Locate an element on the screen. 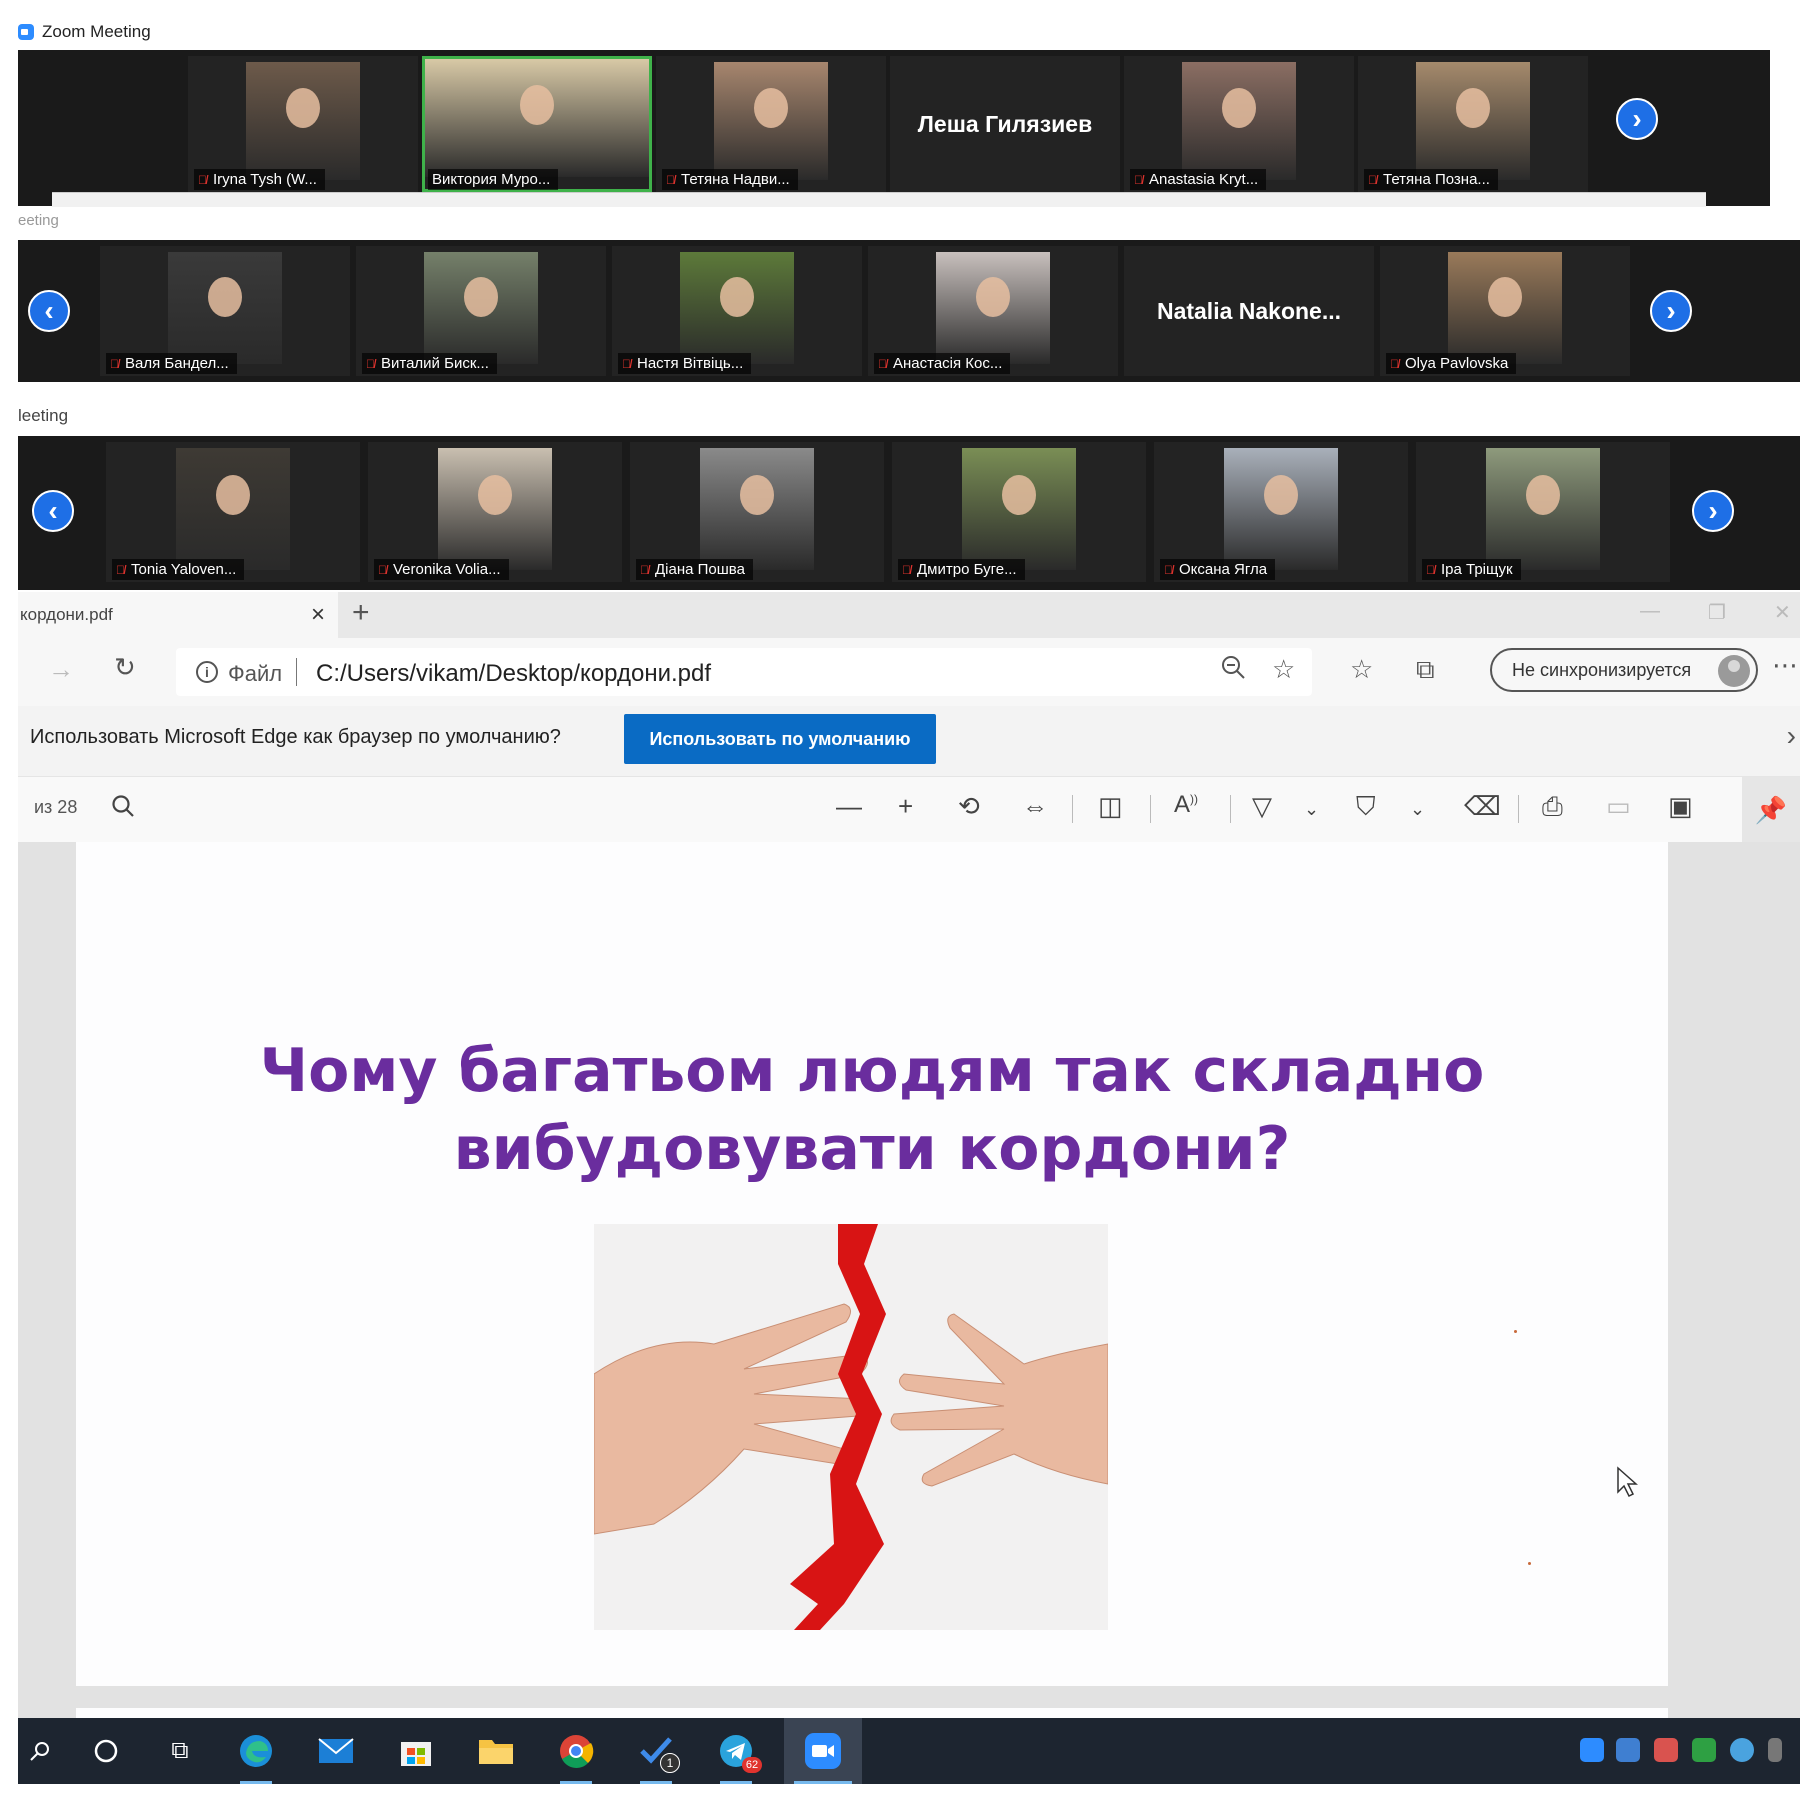 The image size is (1800, 1800). telegram-icon: 62 is located at coordinates (738, 1756).